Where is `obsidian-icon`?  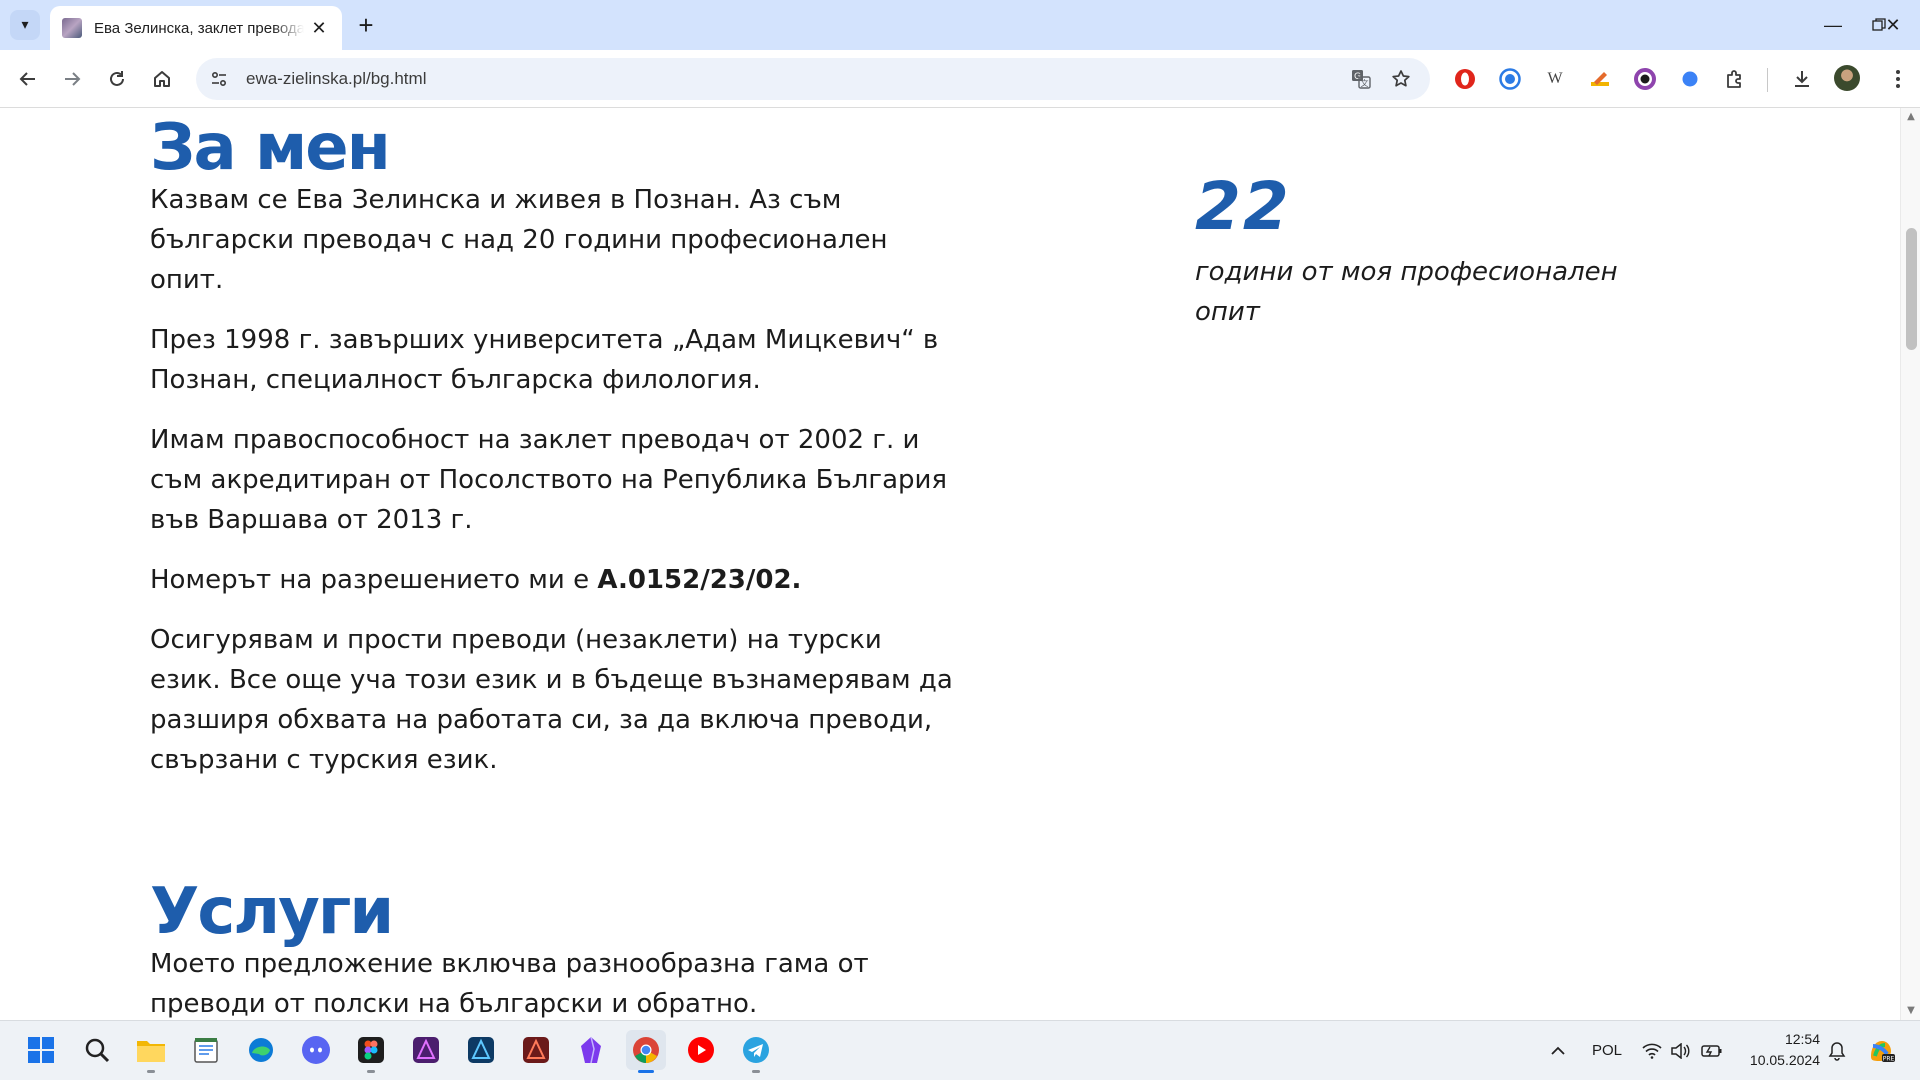 obsidian-icon is located at coordinates (591, 1050).